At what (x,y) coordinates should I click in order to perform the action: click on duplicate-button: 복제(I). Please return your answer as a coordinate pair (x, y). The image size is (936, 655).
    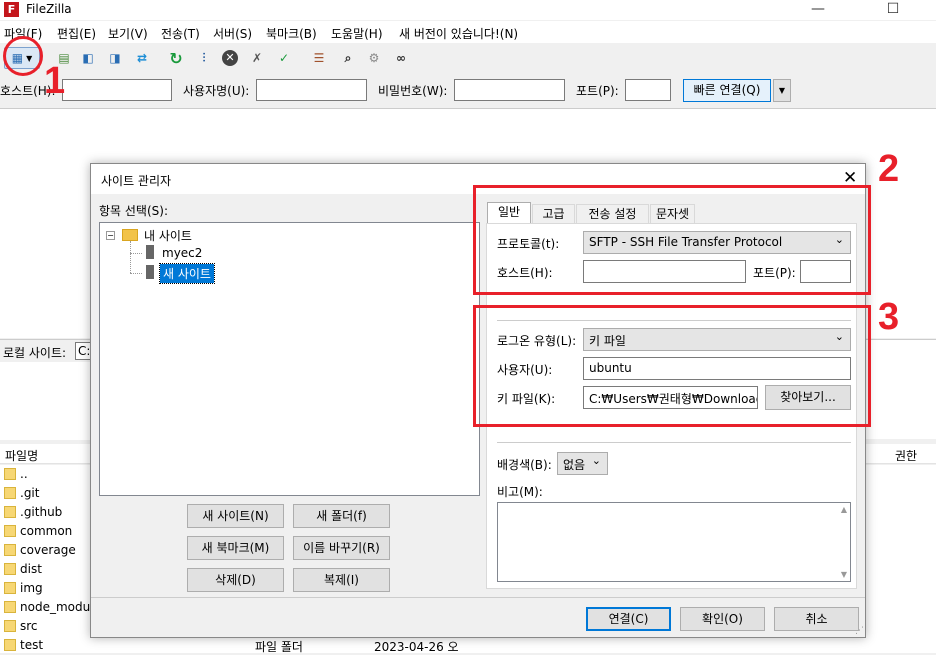
    Looking at the image, I should click on (341, 580).